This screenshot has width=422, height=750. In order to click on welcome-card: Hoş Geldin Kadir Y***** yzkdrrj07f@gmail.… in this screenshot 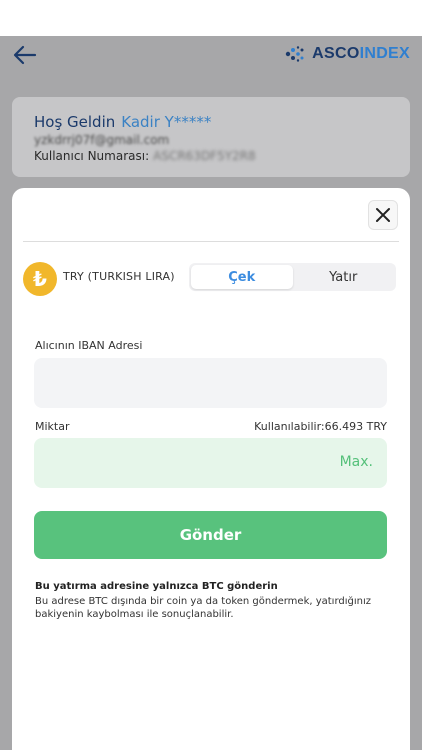, I will do `click(211, 137)`.